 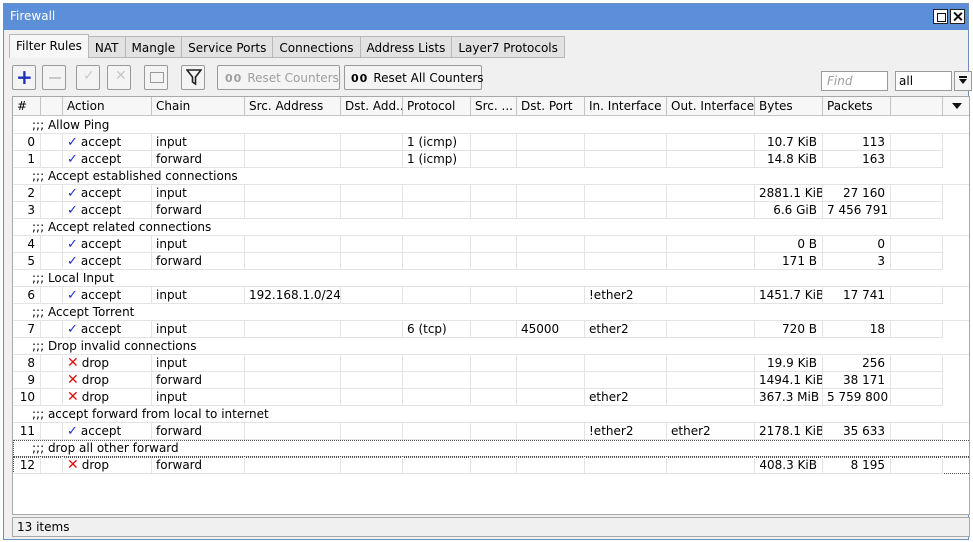 What do you see at coordinates (193, 77) in the screenshot?
I see `filter-button` at bounding box center [193, 77].